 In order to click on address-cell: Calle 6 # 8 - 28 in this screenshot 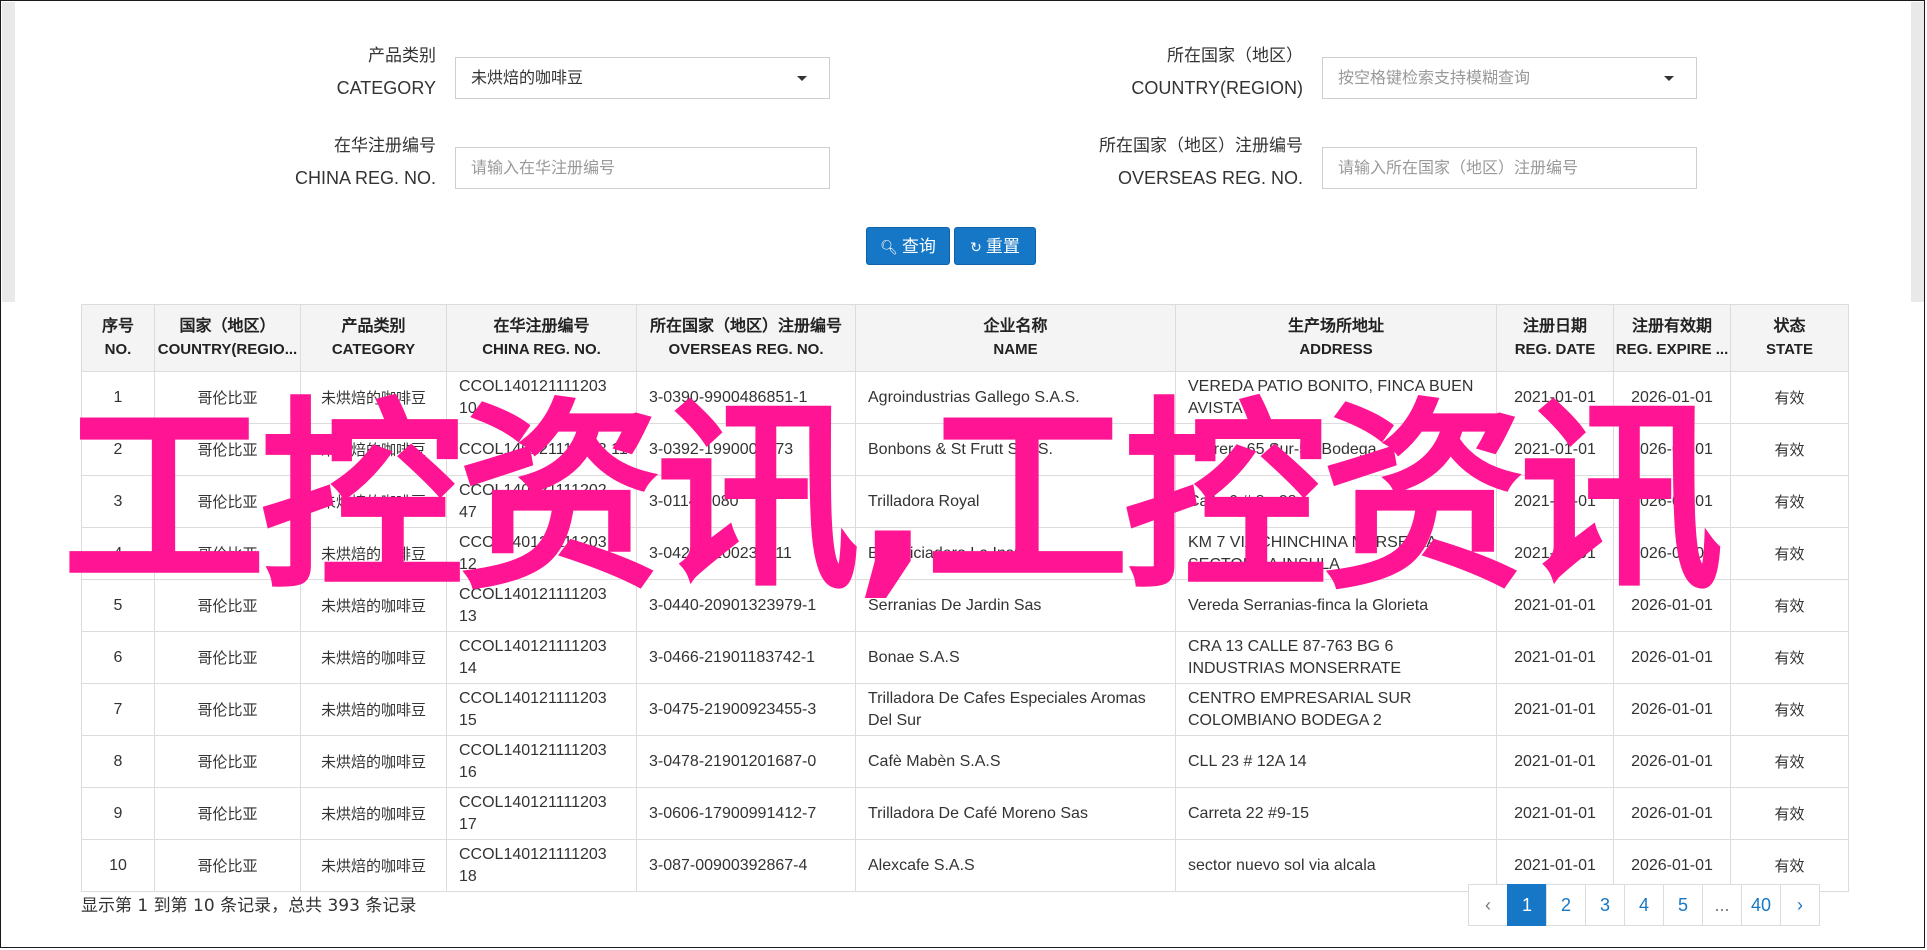, I will do `click(1336, 501)`.